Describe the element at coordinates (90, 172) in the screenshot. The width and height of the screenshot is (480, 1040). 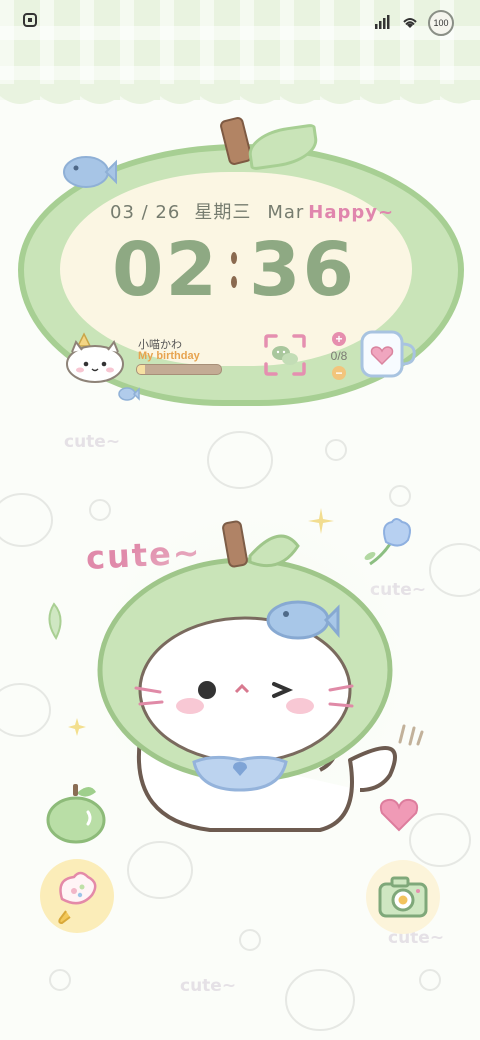
I see `fish-icon` at that location.